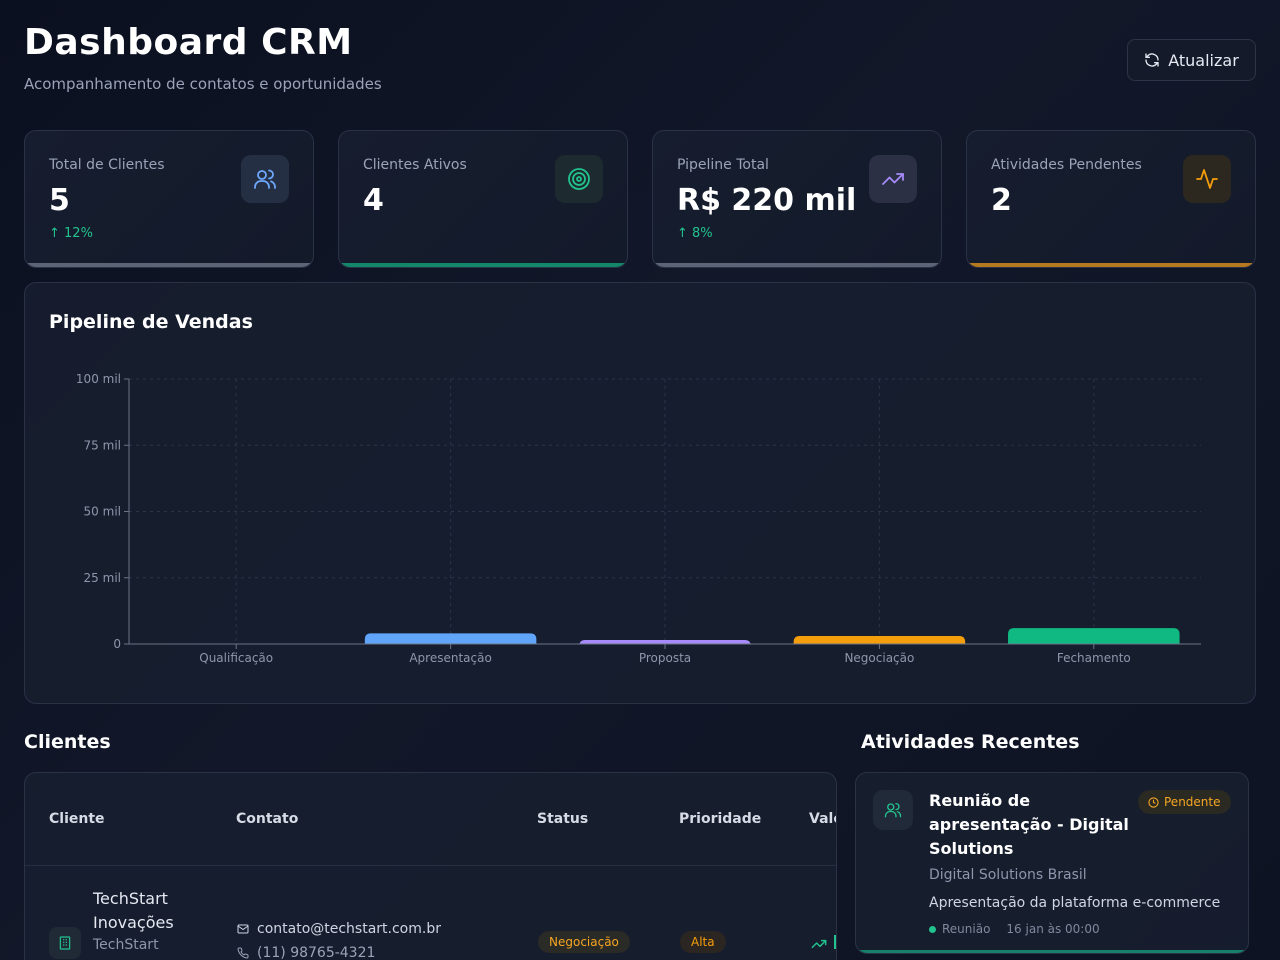 Image resolution: width=1280 pixels, height=960 pixels. Describe the element at coordinates (65, 943) in the screenshot. I see `building-icon` at that location.